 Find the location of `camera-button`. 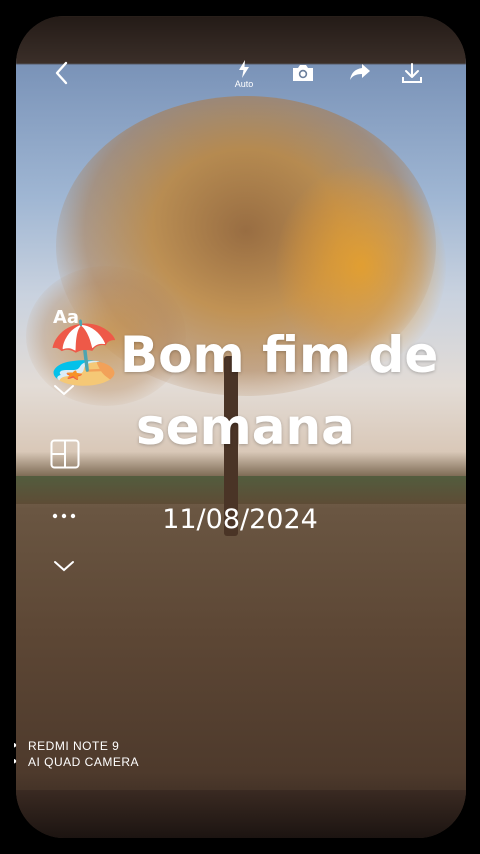

camera-button is located at coordinates (303, 73).